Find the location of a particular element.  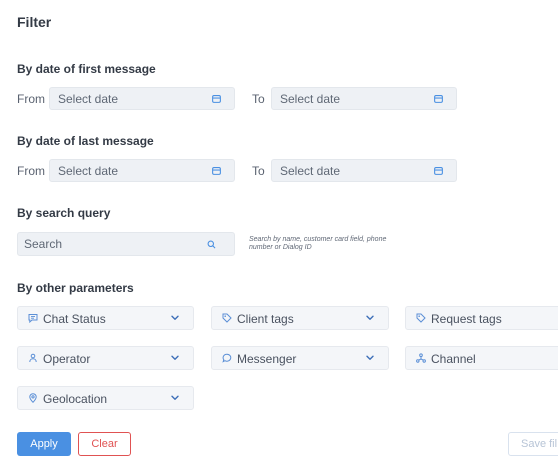

geolocation-label: Geolocation is located at coordinates (75, 399).